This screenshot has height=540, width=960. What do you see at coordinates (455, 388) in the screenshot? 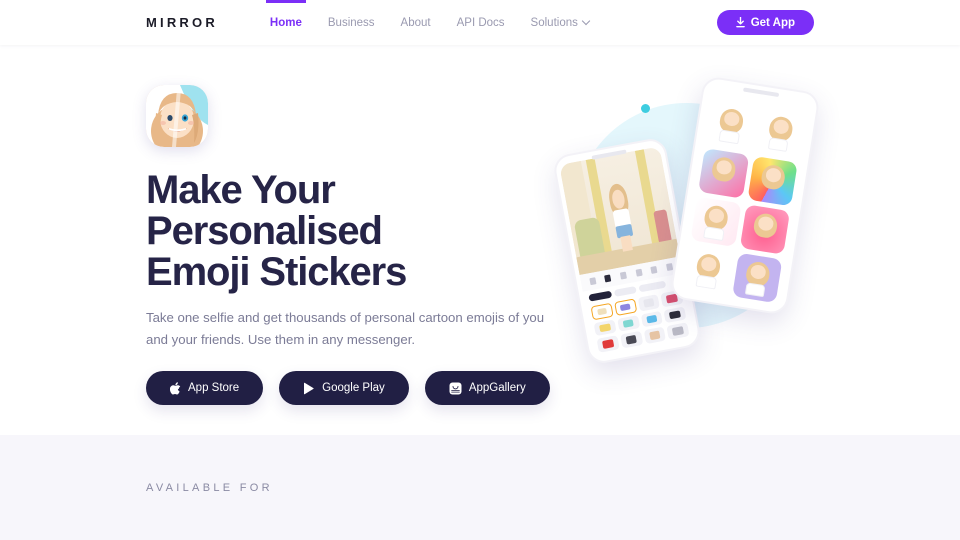
I see `appgallery-icon` at bounding box center [455, 388].